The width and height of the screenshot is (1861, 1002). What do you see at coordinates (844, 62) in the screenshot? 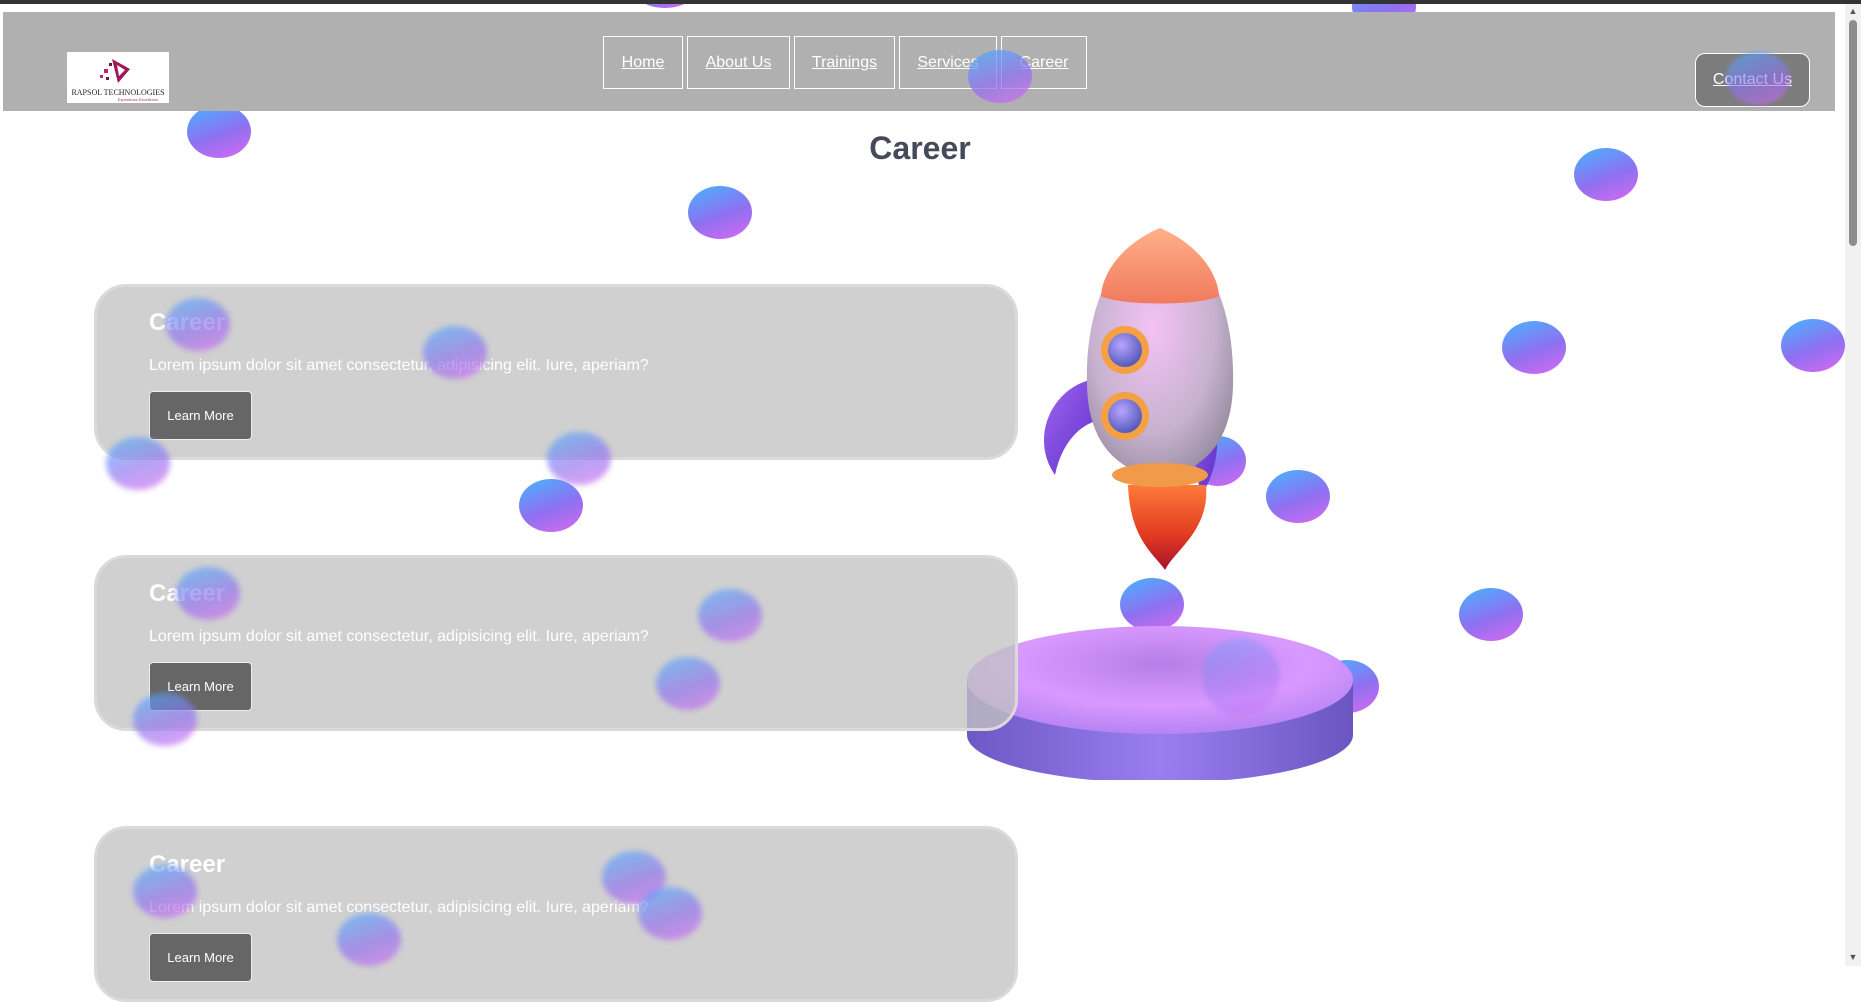
I see `nav-trainings: Trainings` at bounding box center [844, 62].